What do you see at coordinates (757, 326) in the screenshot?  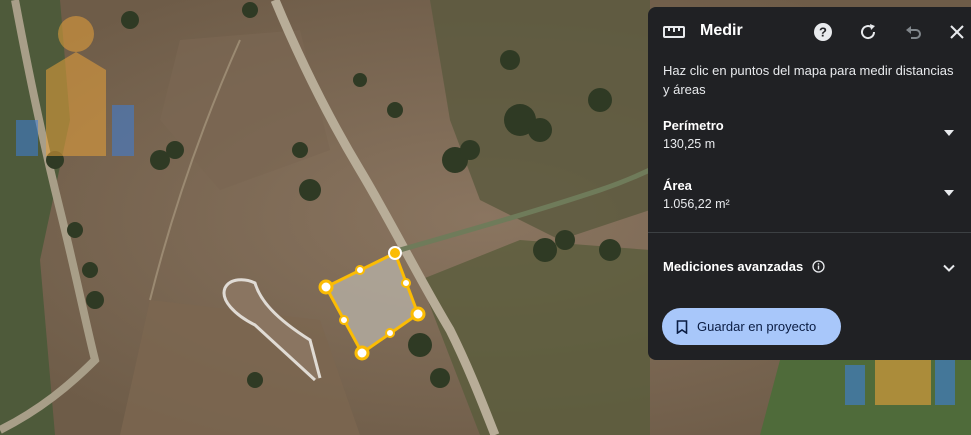 I see `save-to-project-label: Guardar en proyecto` at bounding box center [757, 326].